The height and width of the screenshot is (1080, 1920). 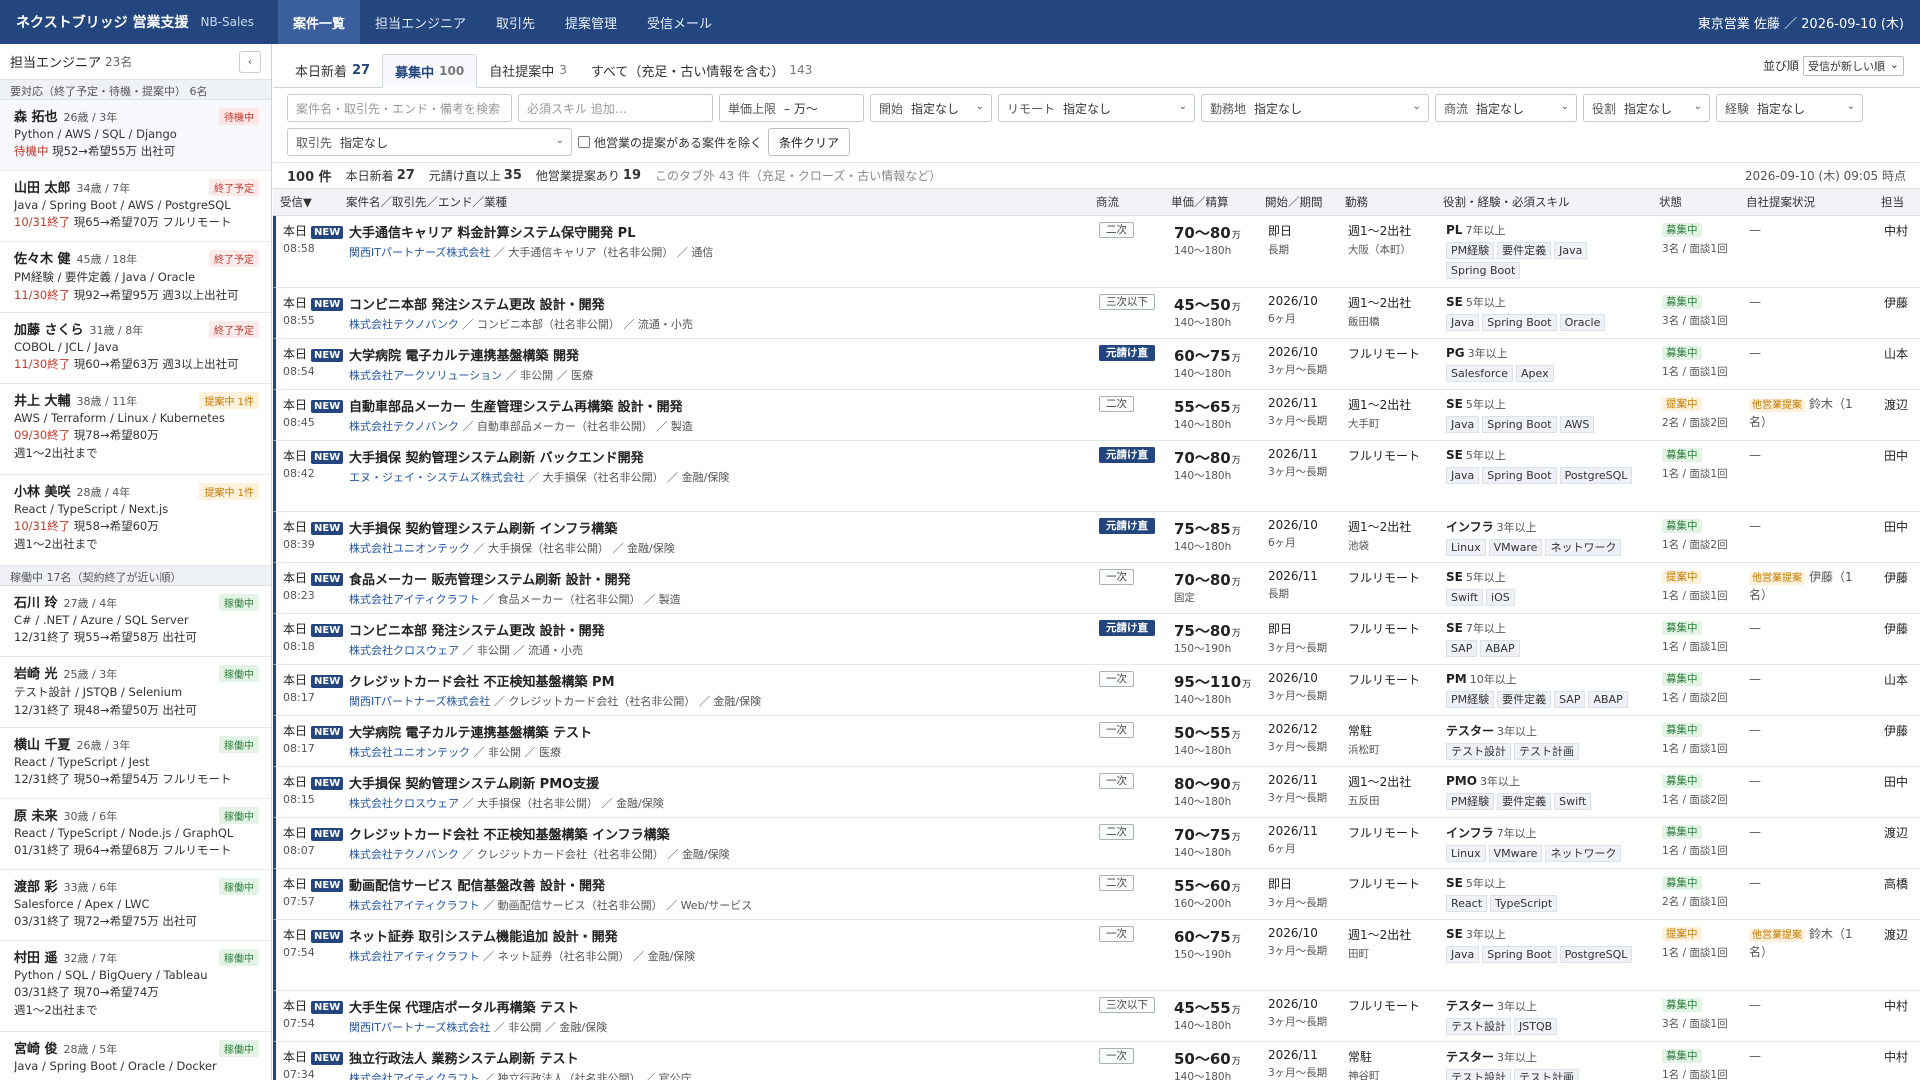 What do you see at coordinates (752, 108) in the screenshot?
I see `price-label: 単価上限` at bounding box center [752, 108].